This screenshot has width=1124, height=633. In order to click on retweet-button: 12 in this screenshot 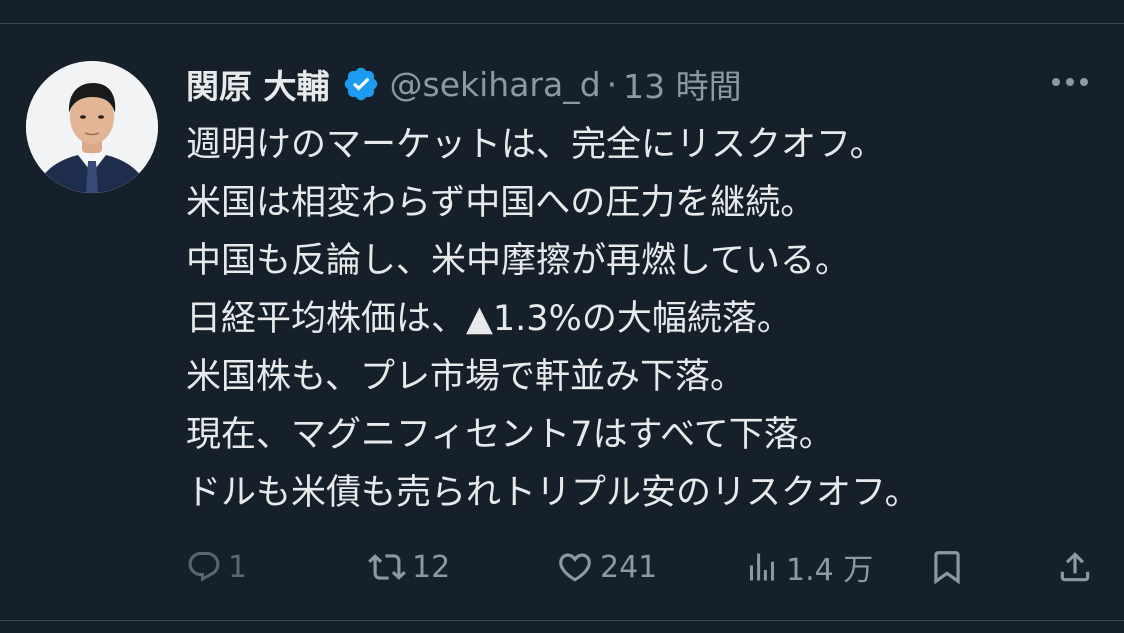, I will do `click(409, 567)`.